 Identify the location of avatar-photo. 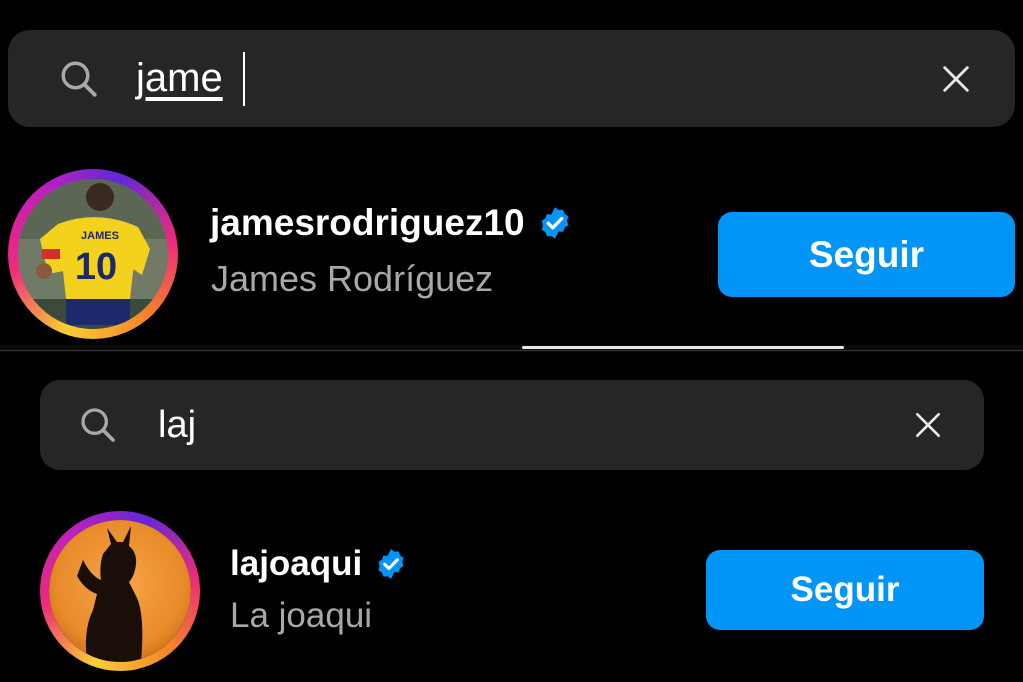
(120, 591).